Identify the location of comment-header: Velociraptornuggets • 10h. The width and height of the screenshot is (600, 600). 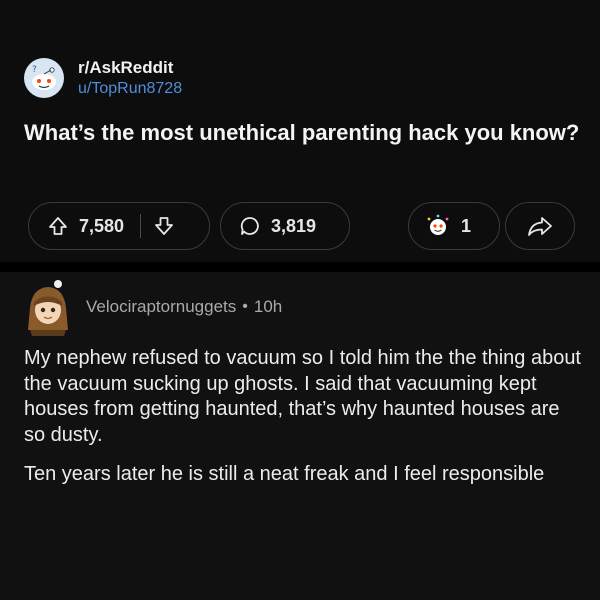
(153, 307).